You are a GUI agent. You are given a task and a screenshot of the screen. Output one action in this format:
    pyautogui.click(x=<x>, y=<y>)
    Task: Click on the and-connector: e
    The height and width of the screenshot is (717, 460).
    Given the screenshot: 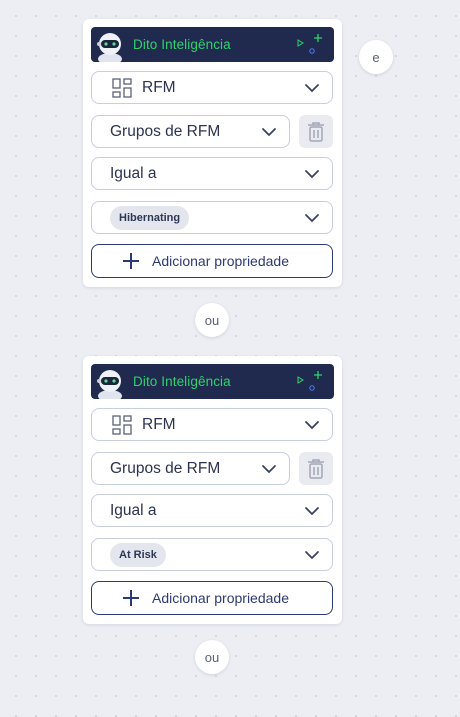 What is the action you would take?
    pyautogui.click(x=376, y=57)
    